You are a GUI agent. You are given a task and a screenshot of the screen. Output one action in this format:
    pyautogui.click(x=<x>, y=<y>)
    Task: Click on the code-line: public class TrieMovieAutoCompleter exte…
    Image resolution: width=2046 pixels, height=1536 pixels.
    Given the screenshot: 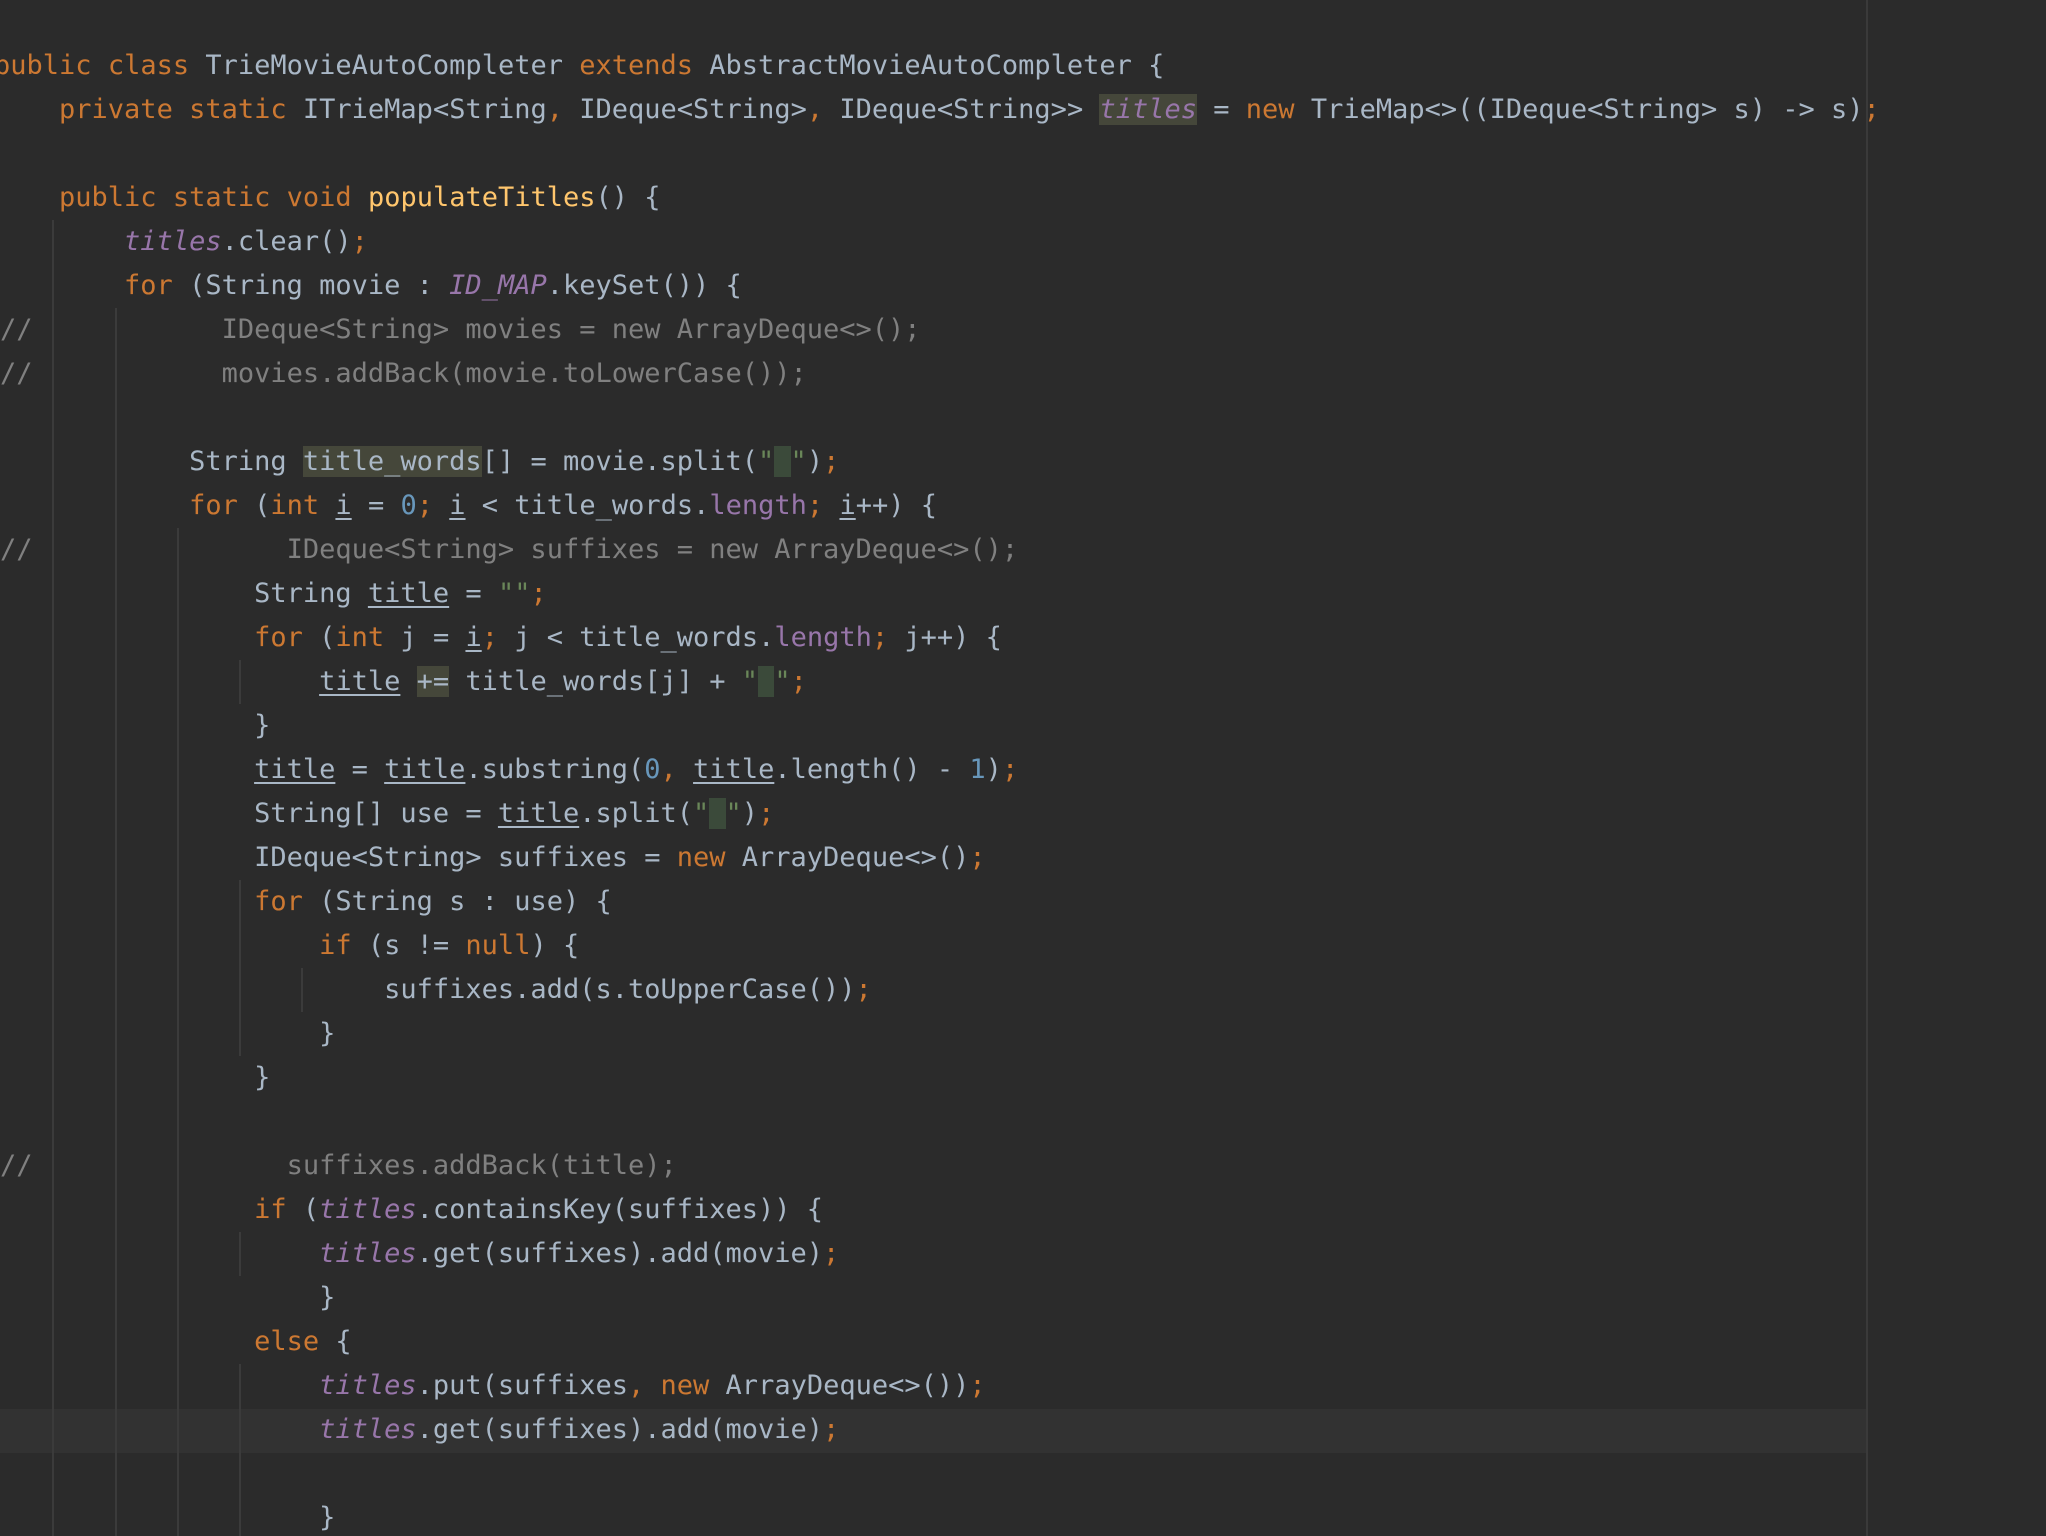 What is the action you would take?
    pyautogui.click(x=582, y=66)
    